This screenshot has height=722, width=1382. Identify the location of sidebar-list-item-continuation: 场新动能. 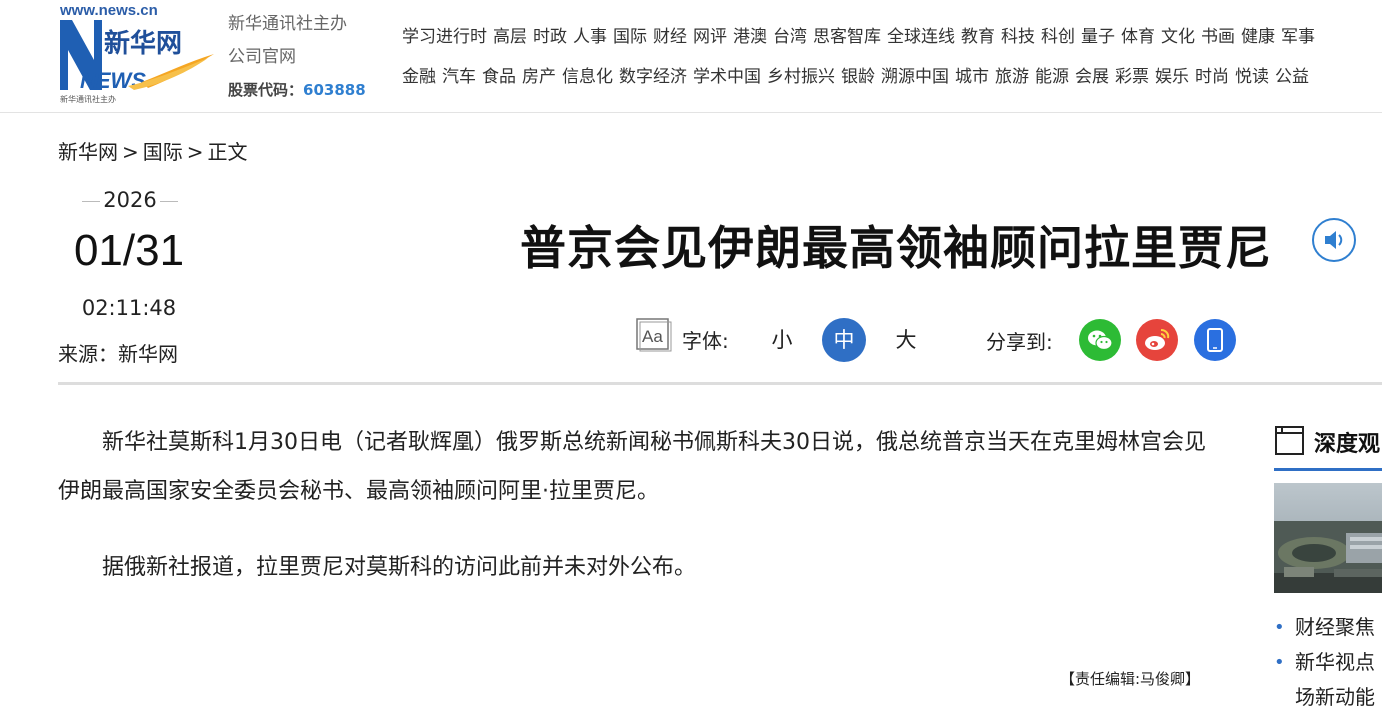
(1328, 697).